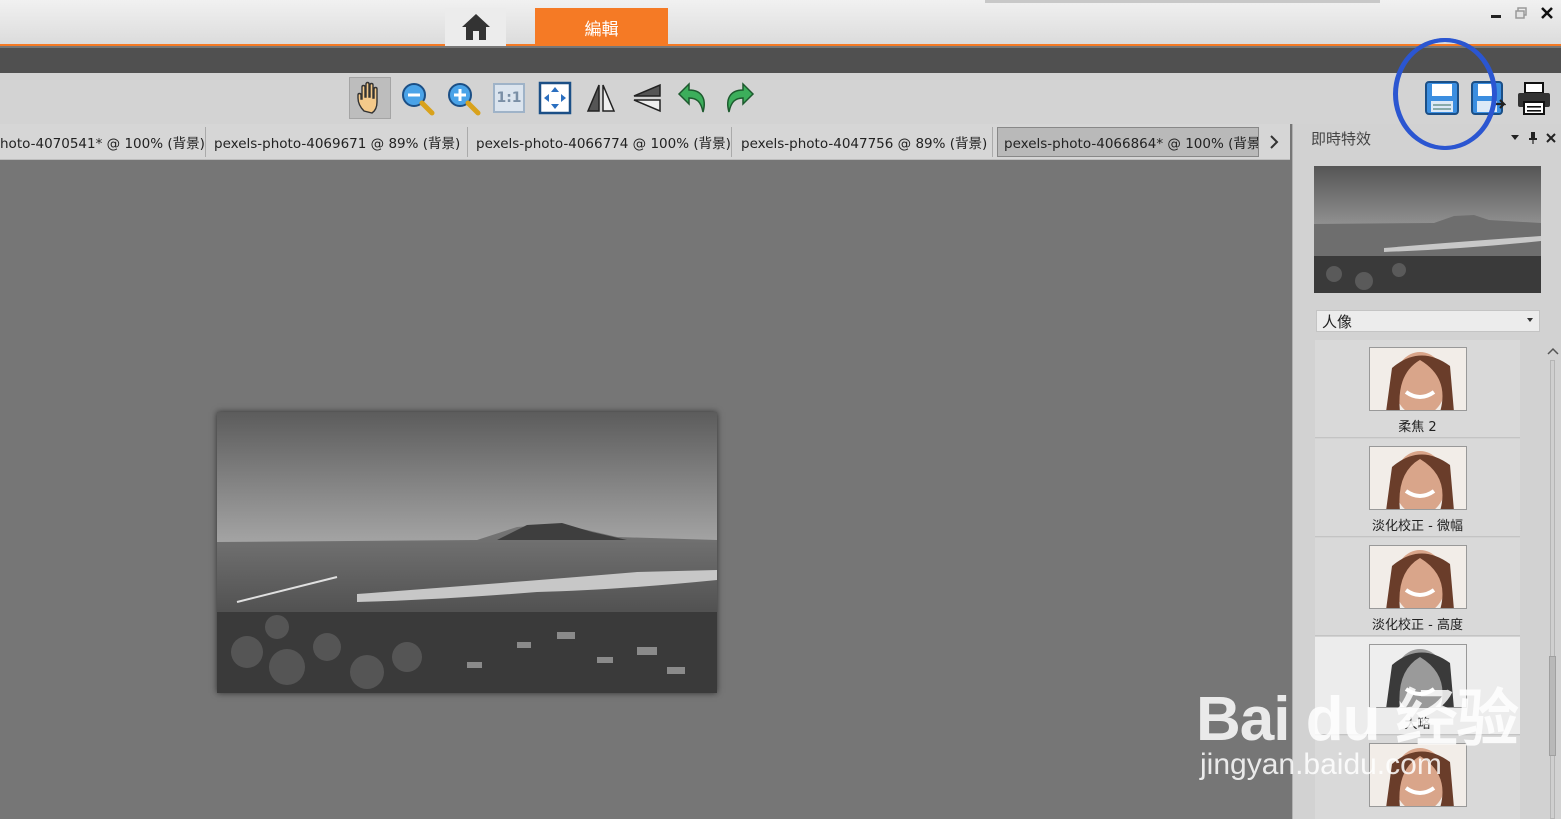  I want to click on pin-icon, so click(1533, 138).